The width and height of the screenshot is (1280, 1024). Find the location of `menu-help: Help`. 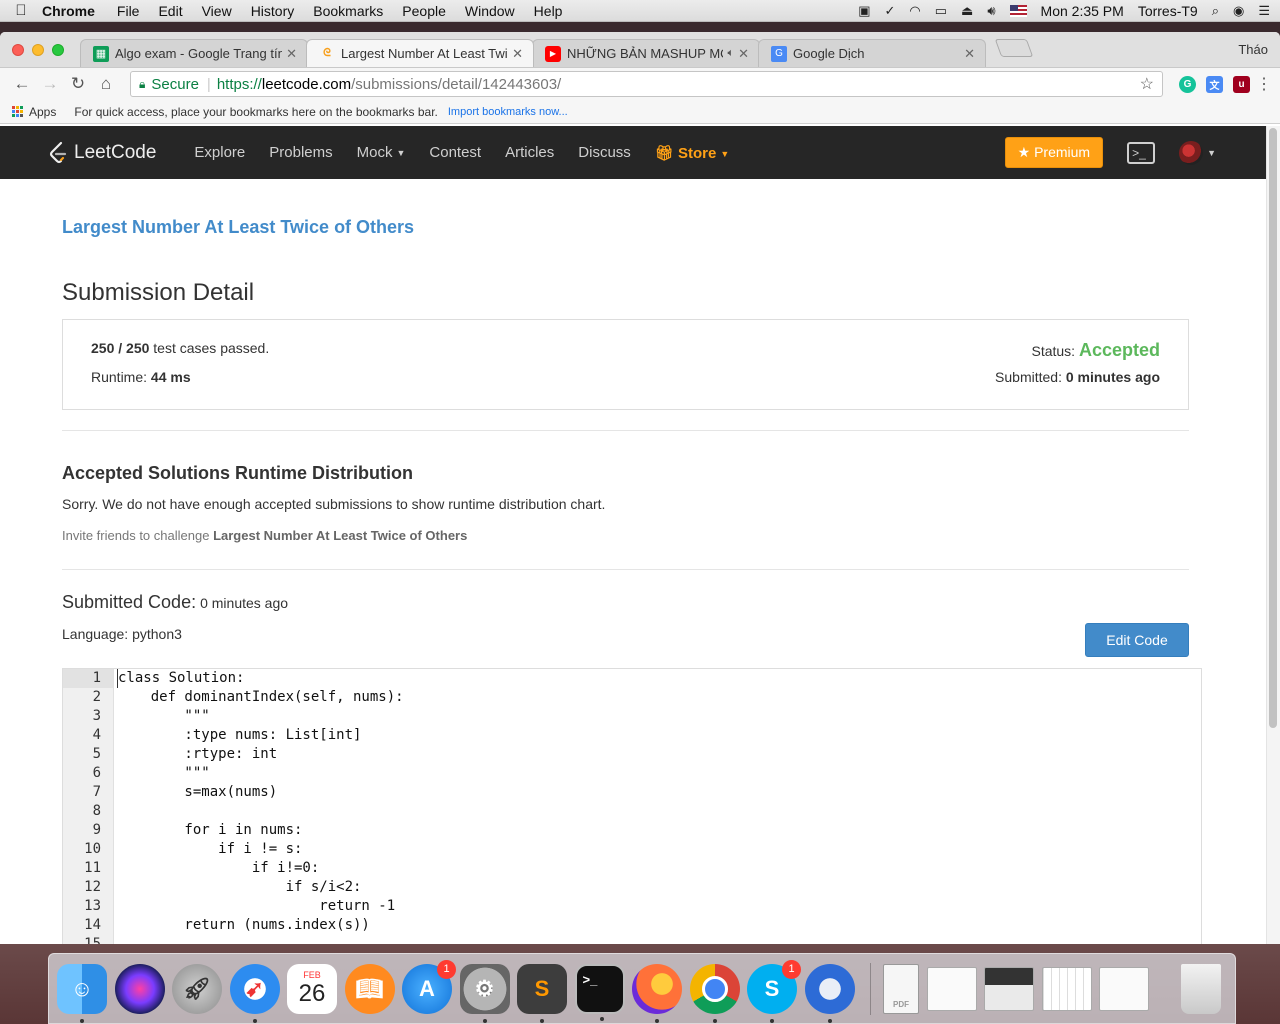

menu-help: Help is located at coordinates (548, 11).